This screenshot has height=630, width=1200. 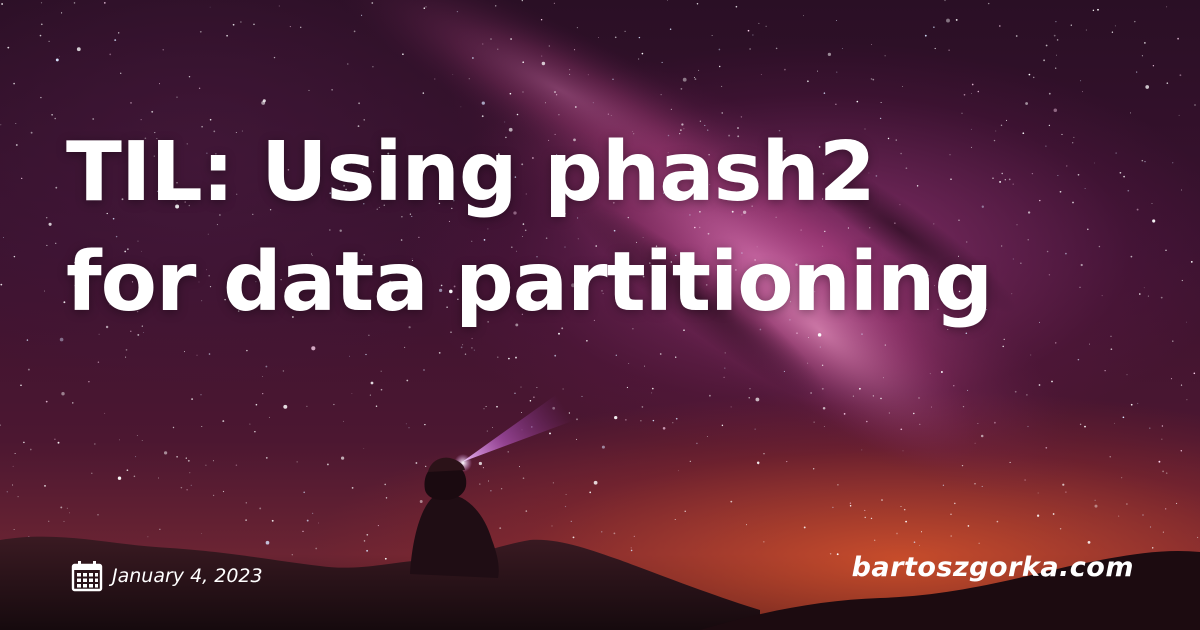 I want to click on post-title-line-2: for data partitioning, so click(x=529, y=282).